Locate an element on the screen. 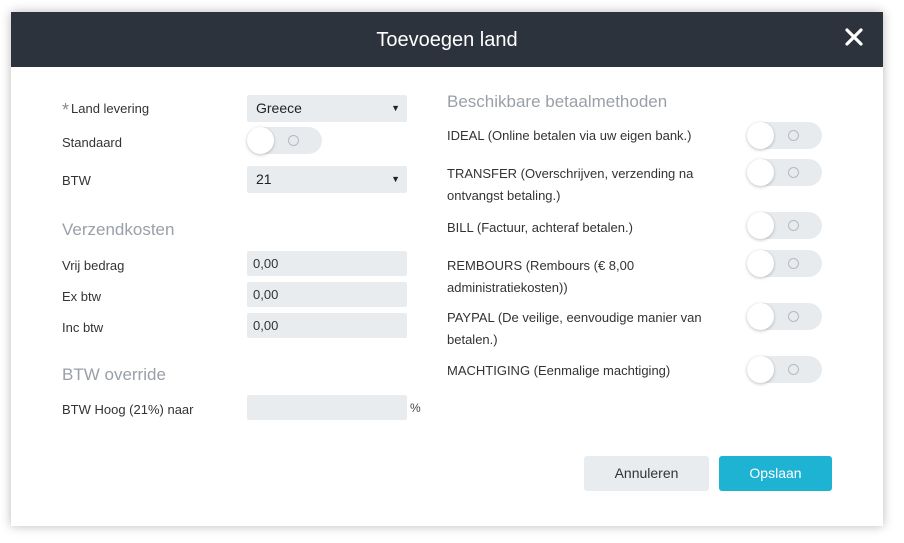 The height and width of the screenshot is (543, 904). payment-method-ideal-toggle is located at coordinates (784, 135).